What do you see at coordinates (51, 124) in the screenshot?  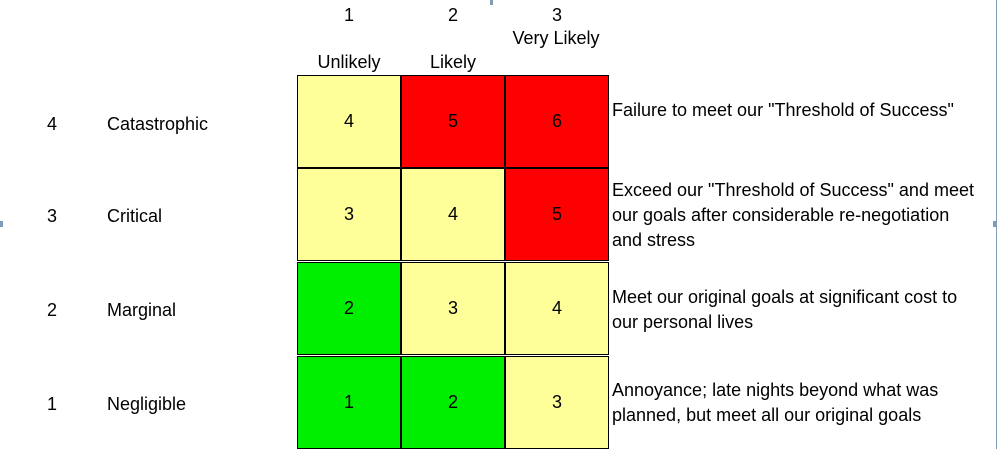 I see `row-number: 4` at bounding box center [51, 124].